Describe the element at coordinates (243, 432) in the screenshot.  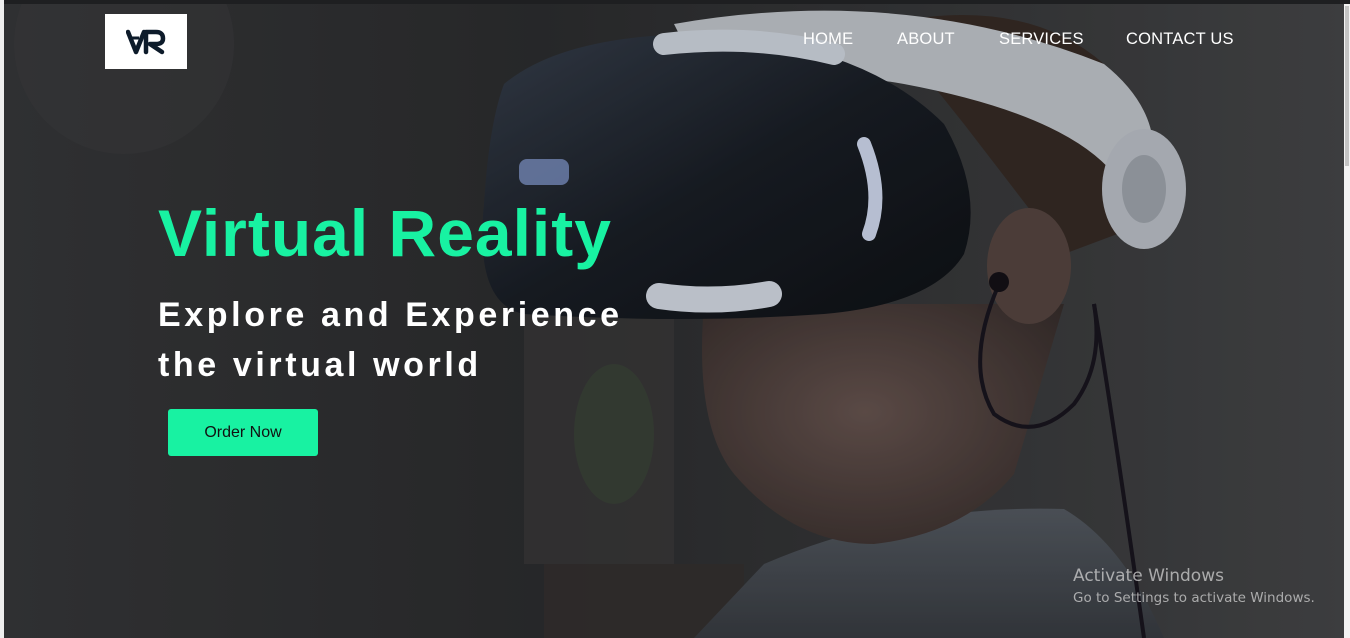
I see `order-now-button: Order Now` at that location.